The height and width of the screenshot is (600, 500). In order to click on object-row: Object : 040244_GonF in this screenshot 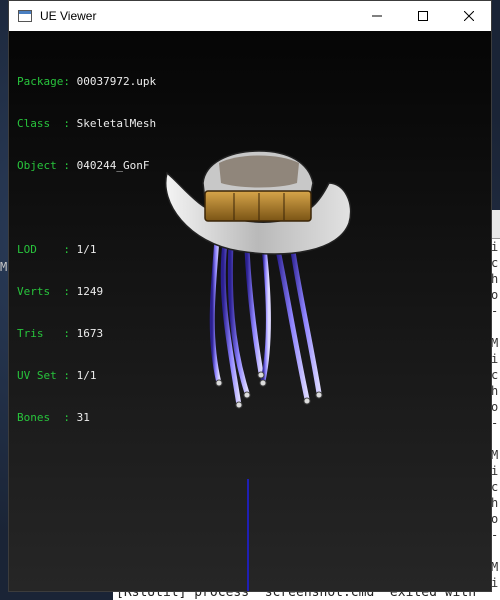, I will do `click(86, 166)`.